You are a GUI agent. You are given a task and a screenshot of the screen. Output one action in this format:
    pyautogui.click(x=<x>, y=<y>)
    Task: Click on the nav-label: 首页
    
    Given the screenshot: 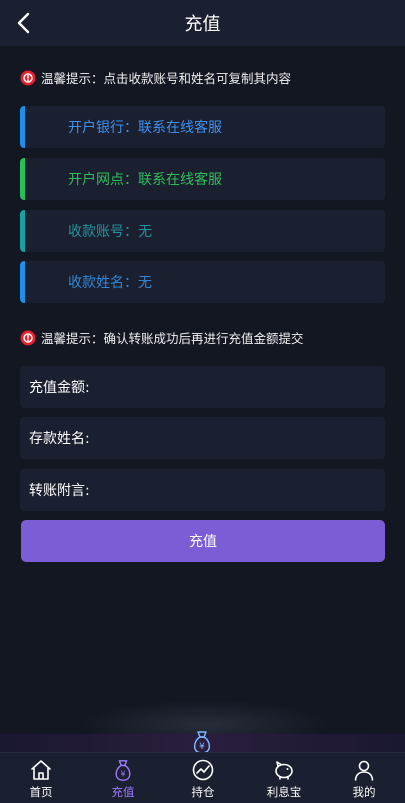 What is the action you would take?
    pyautogui.click(x=41, y=792)
    